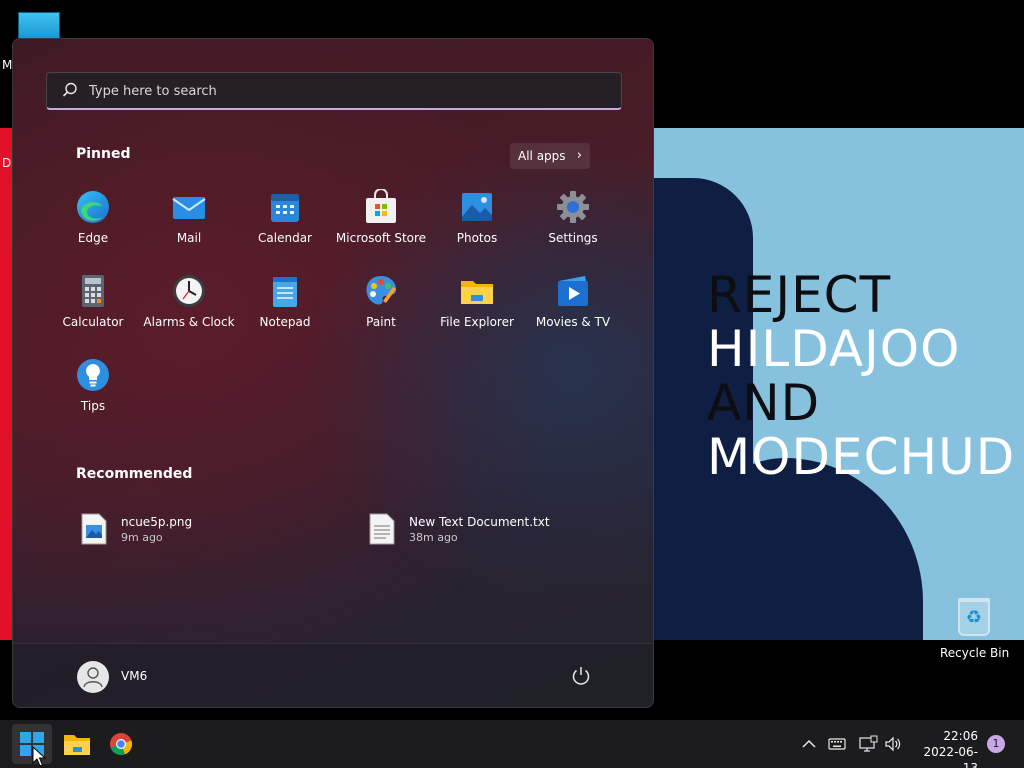 This screenshot has width=1024, height=768. Describe the element at coordinates (960, 736) in the screenshot. I see `clock-time: 22:06` at that location.